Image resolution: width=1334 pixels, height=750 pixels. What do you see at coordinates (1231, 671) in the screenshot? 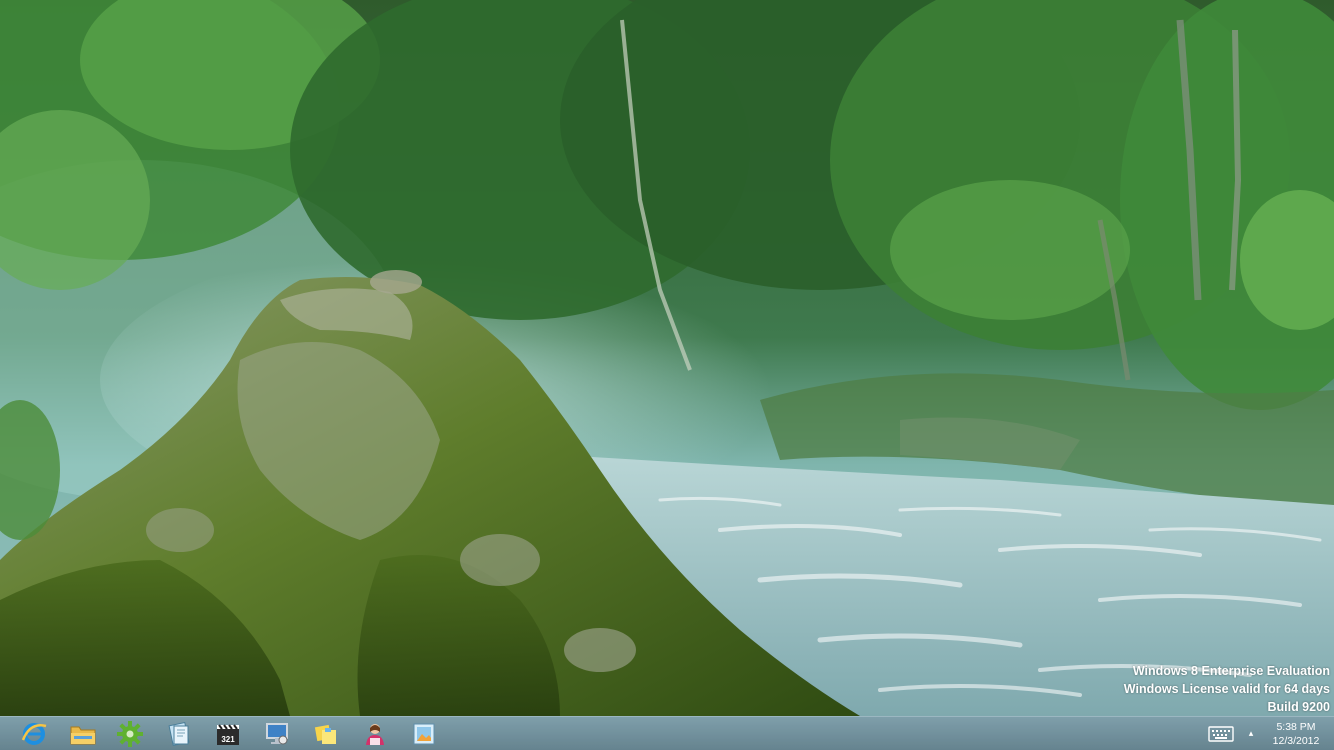
I see `watermark-edition: Windows 8 Enterprise Evaluation` at bounding box center [1231, 671].